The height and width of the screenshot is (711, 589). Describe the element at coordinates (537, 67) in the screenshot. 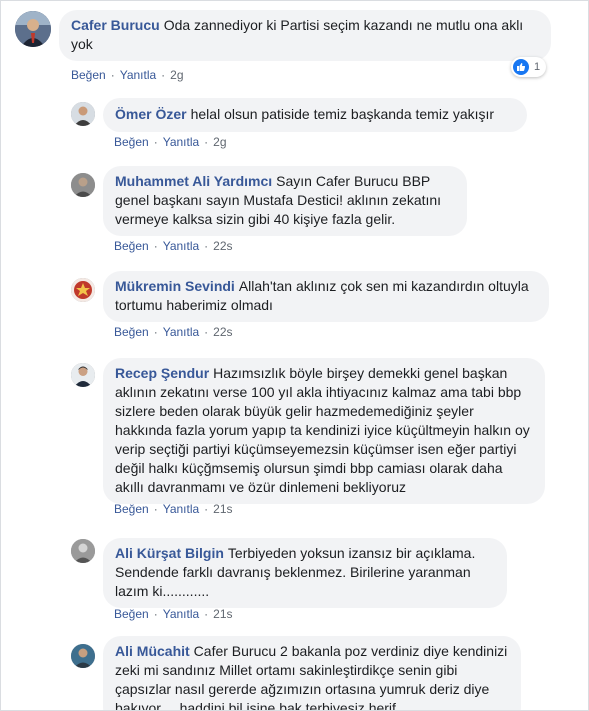

I see `reaction-count: 1` at that location.